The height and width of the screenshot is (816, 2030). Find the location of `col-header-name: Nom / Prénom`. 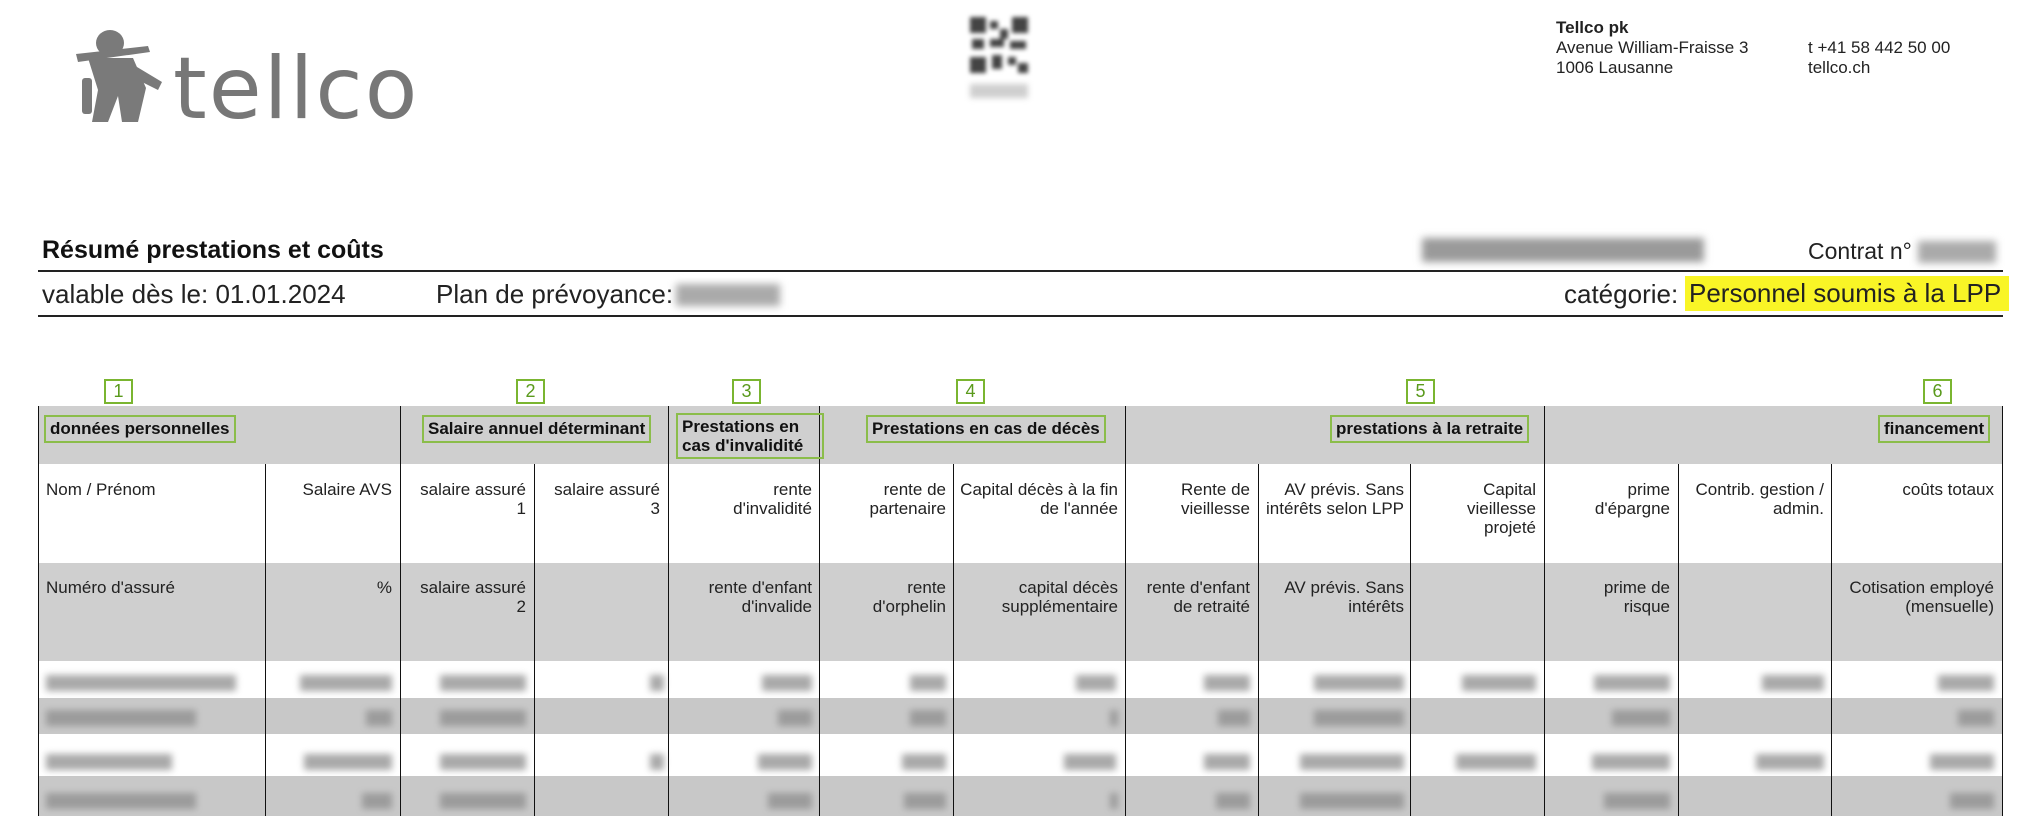

col-header-name: Nom / Prénom is located at coordinates (101, 489).